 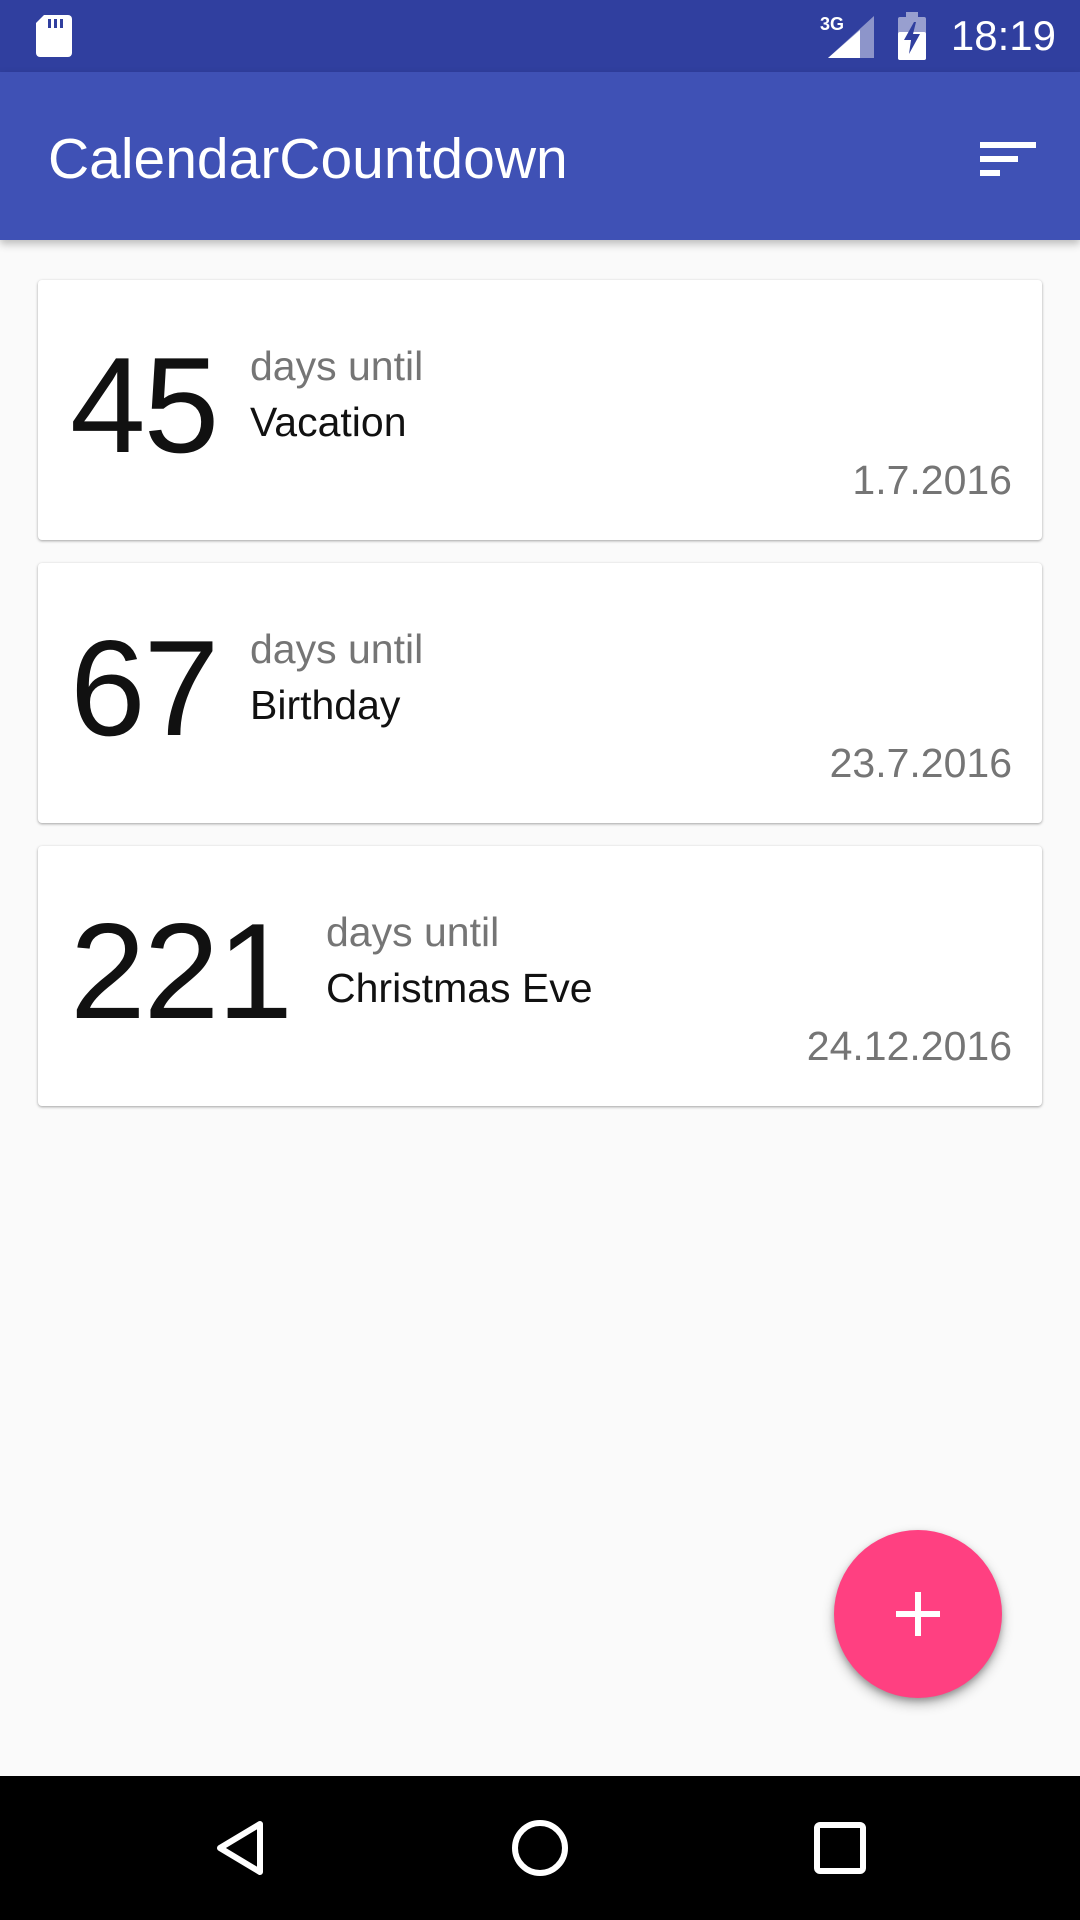 What do you see at coordinates (1008, 159) in the screenshot?
I see `sort-button` at bounding box center [1008, 159].